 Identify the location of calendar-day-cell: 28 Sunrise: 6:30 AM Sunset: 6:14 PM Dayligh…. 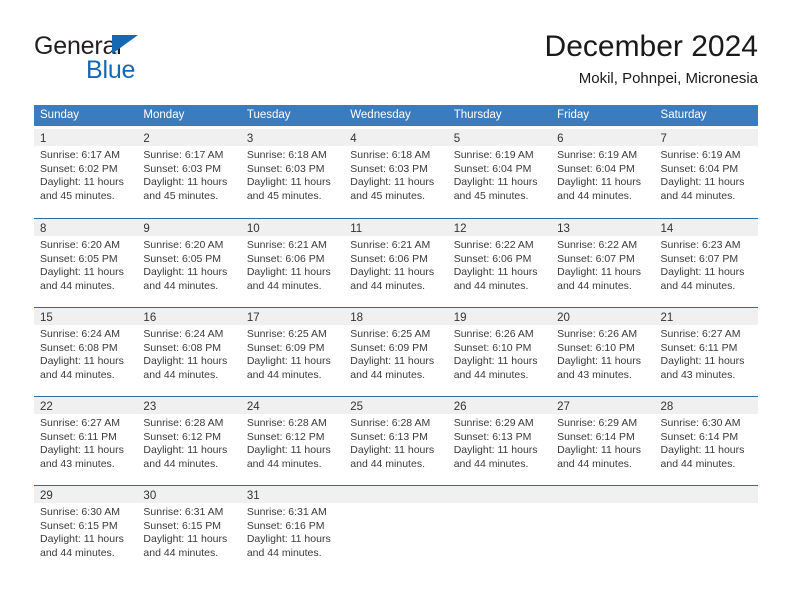
(706, 441).